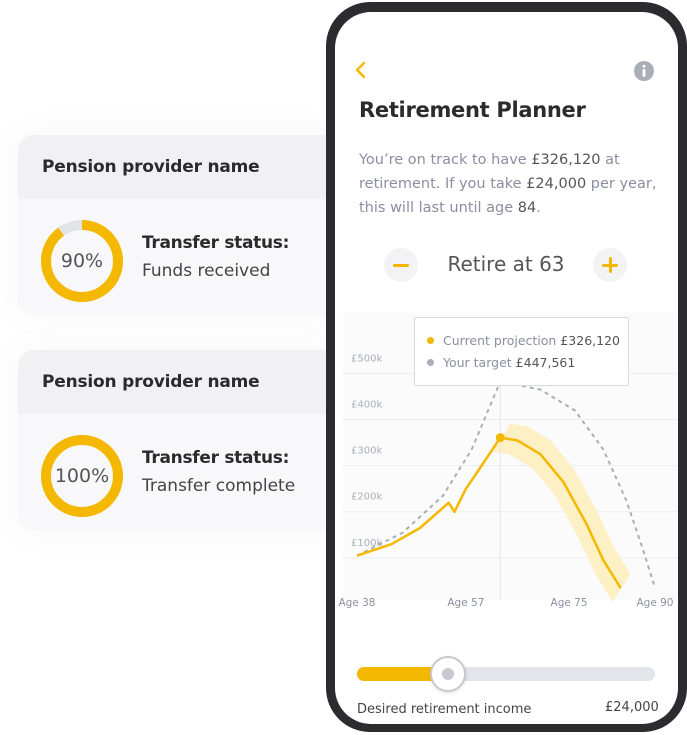 This screenshot has height=735, width=687. I want to click on tooltip-target-row: Your target £447,561, so click(501, 362).